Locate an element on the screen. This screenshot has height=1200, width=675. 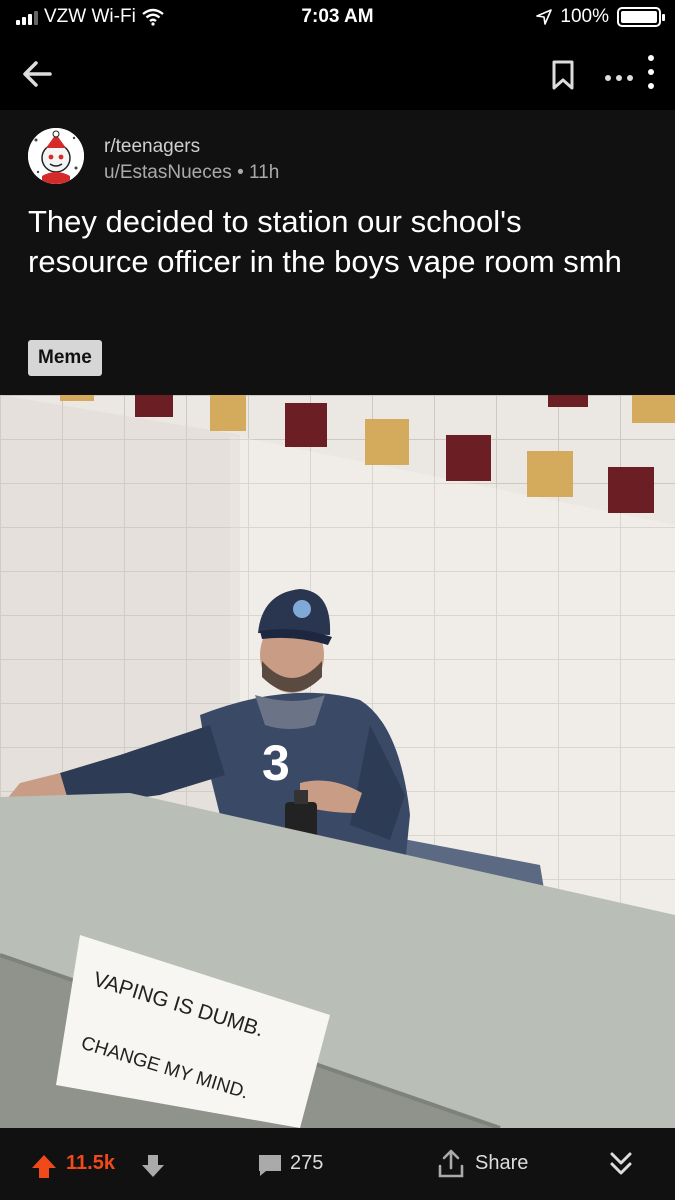
battery-icon is located at coordinates (641, 17).